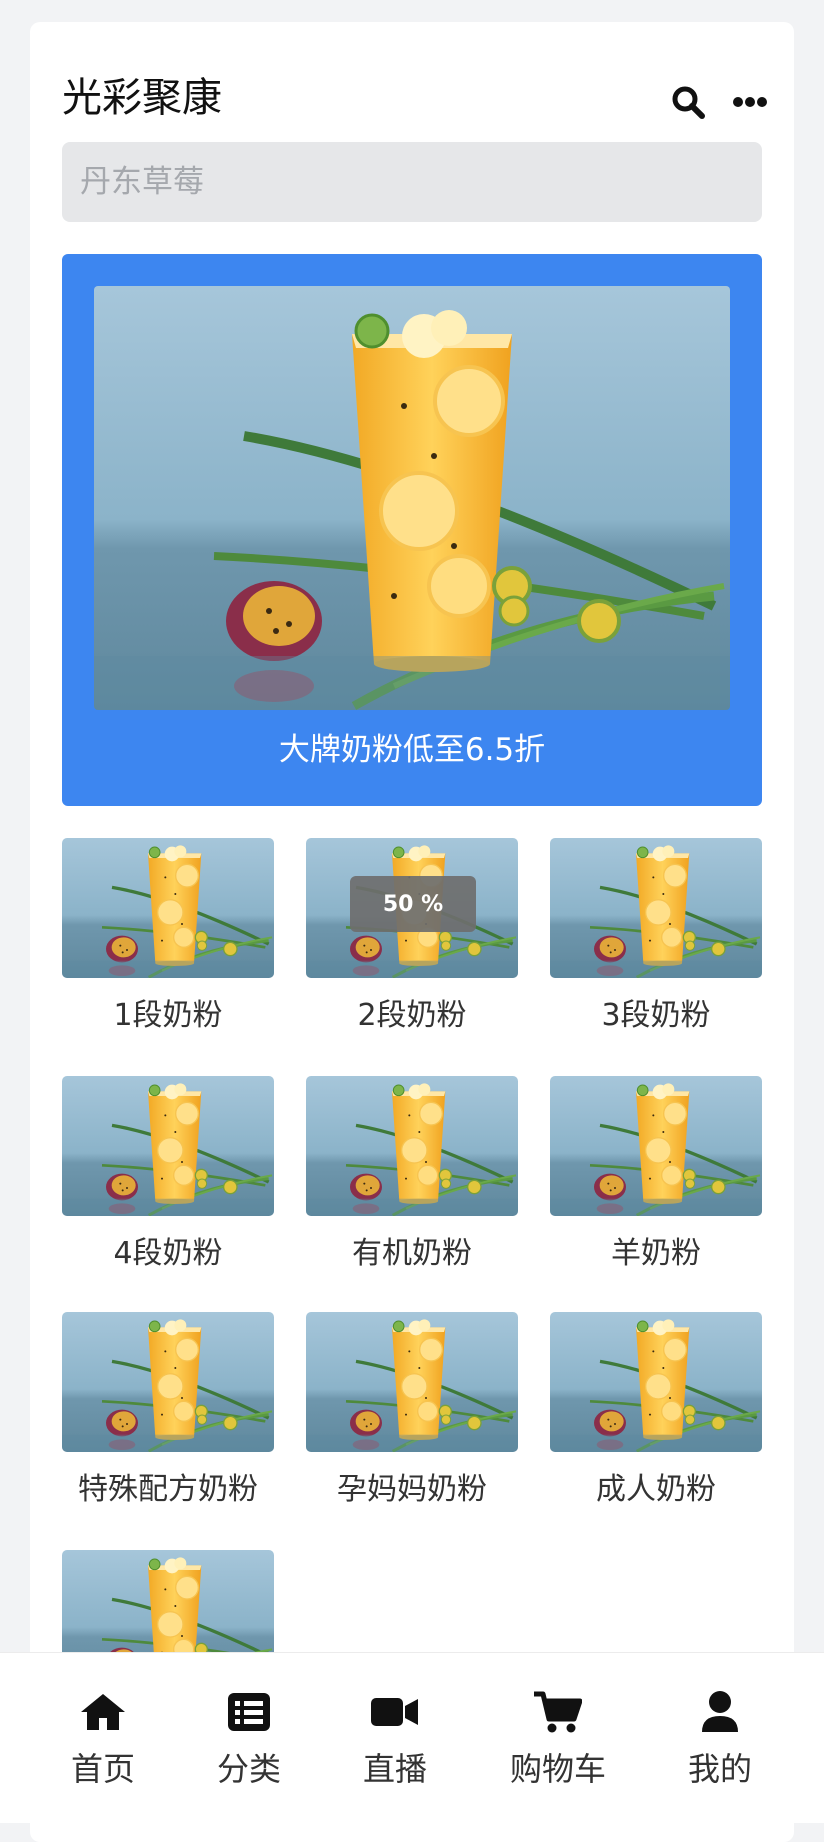 This screenshot has width=824, height=1842. What do you see at coordinates (719, 1769) in the screenshot?
I see `nav-label: 我的` at bounding box center [719, 1769].